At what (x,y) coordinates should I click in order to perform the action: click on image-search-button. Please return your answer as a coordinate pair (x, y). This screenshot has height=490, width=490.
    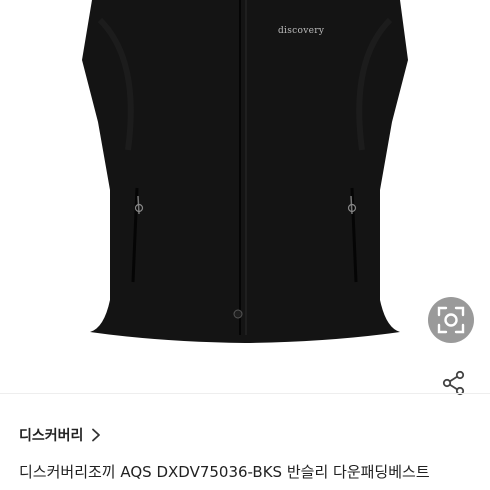
    Looking at the image, I should click on (451, 320).